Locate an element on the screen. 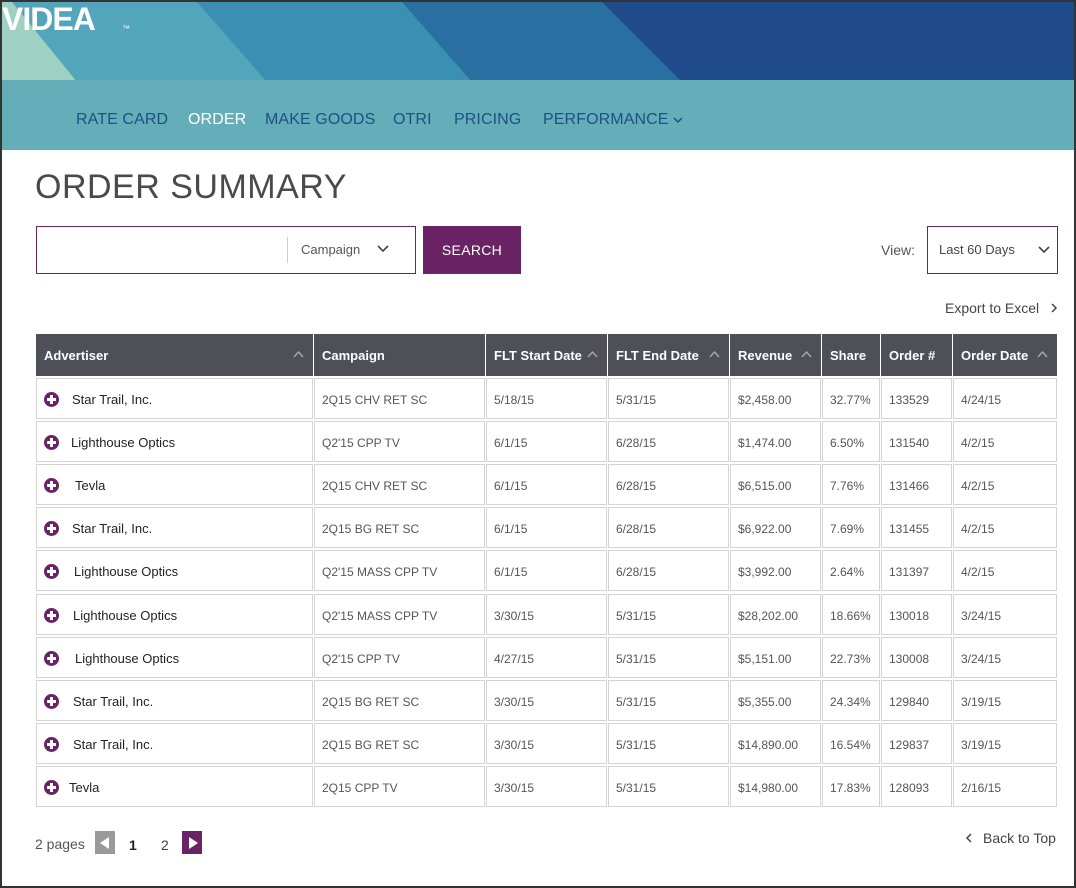 The width and height of the screenshot is (1076, 888). search-field-label: Campaign is located at coordinates (331, 249).